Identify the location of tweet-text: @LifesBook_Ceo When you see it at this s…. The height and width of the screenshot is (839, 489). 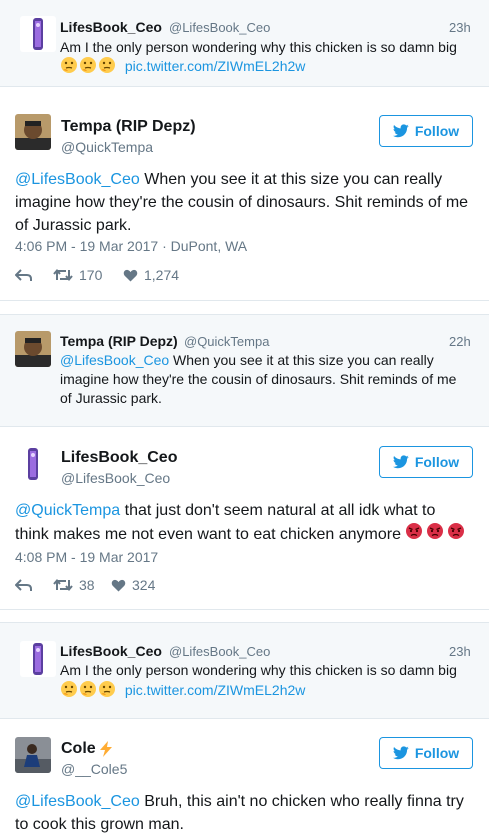
(247, 202).